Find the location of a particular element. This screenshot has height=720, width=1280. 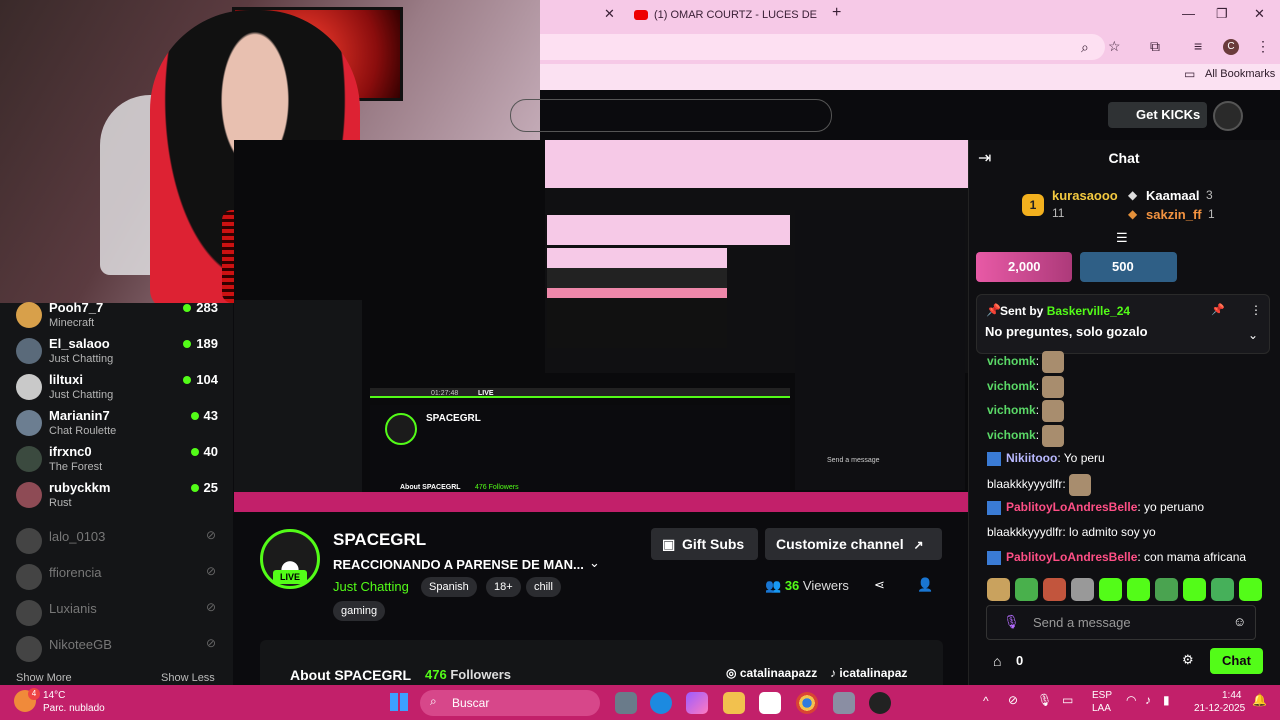

channel-viewers: 40 is located at coordinates (204, 451).